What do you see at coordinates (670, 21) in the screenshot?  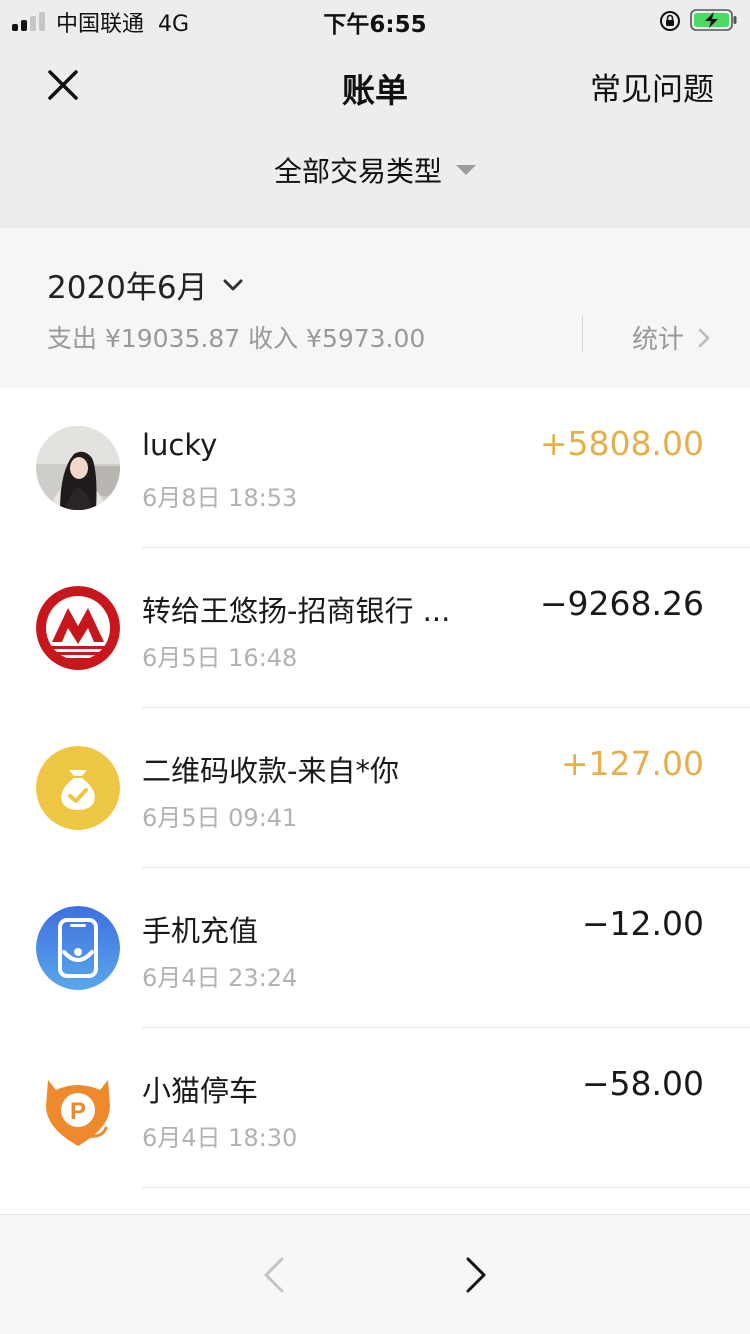 I see `orientation-lock-icon` at bounding box center [670, 21].